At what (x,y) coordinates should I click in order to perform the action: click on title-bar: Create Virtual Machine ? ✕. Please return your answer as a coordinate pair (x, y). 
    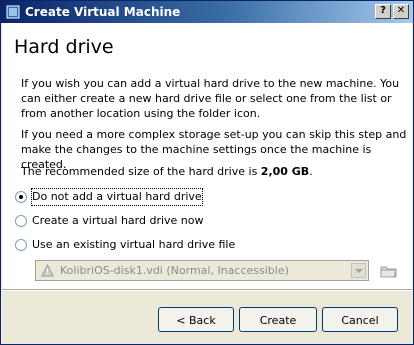
    Looking at the image, I should click on (207, 12).